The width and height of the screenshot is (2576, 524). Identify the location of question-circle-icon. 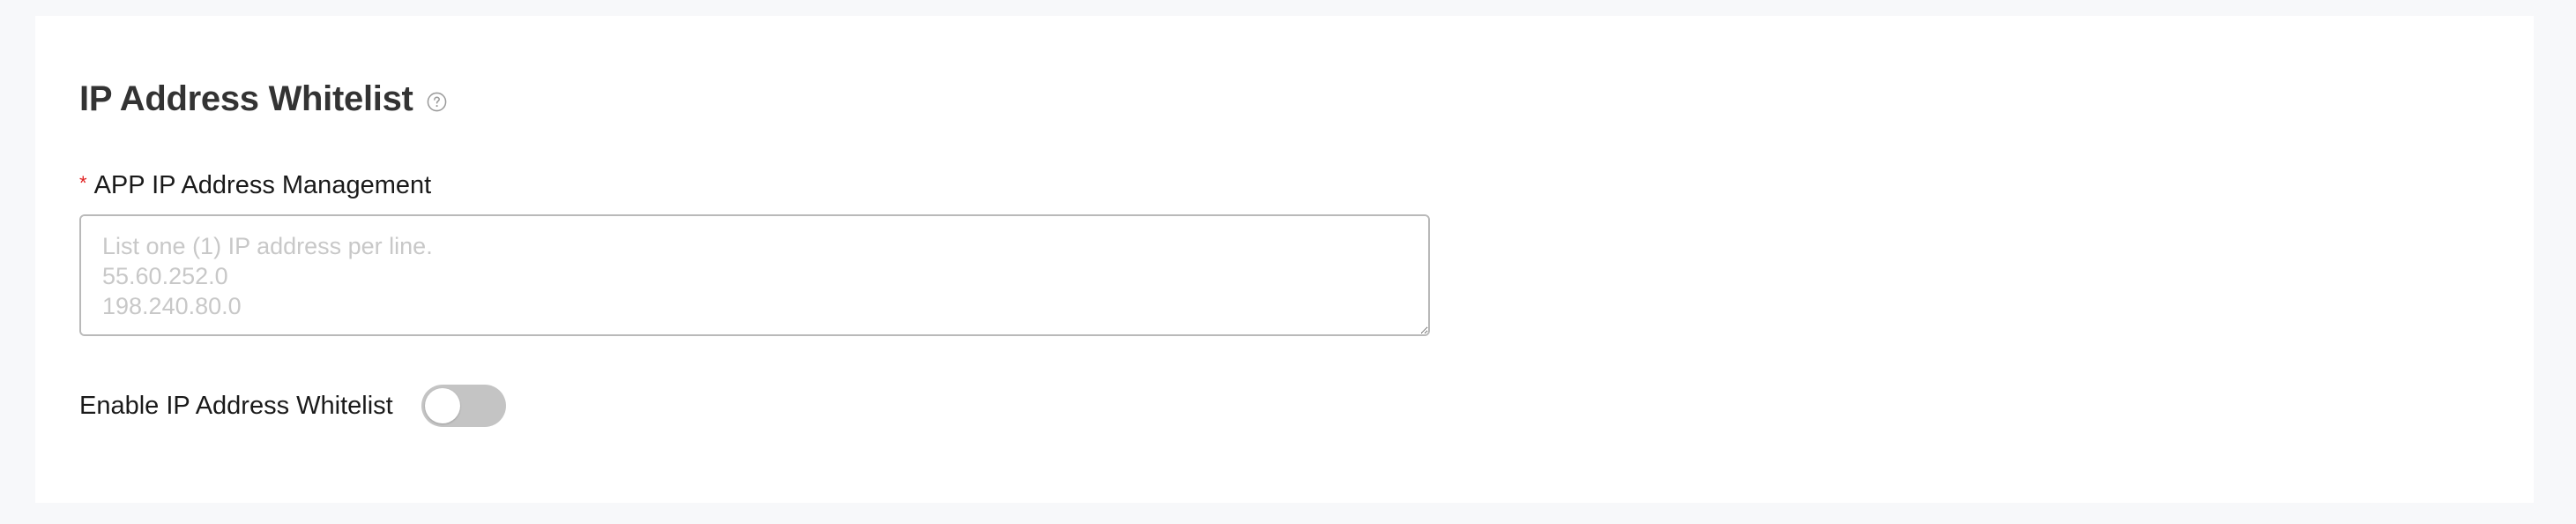
(437, 102).